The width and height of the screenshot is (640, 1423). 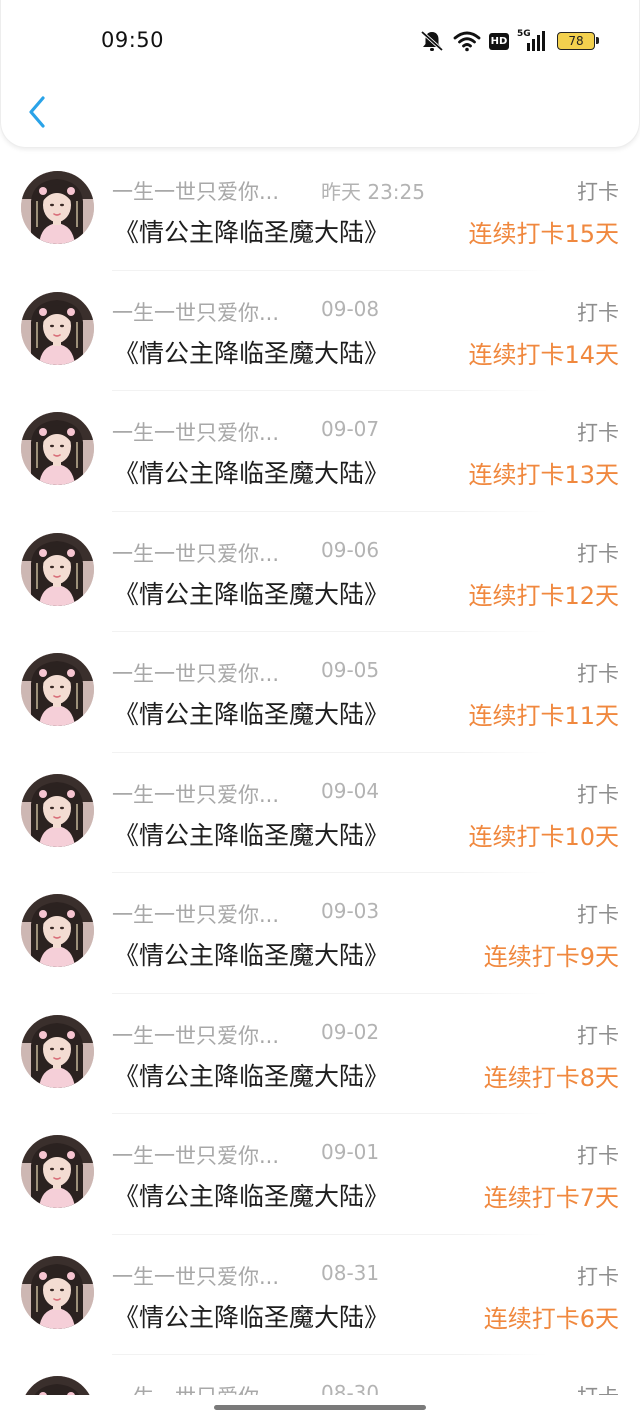 I want to click on streak-count: 连续打卡14天, so click(x=543, y=354).